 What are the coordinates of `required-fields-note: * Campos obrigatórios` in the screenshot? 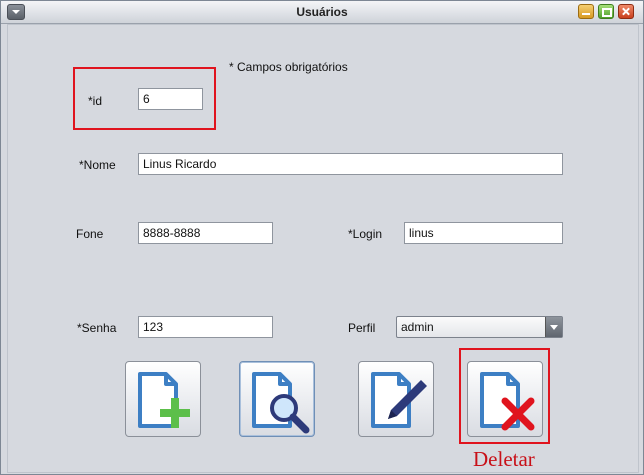 It's located at (288, 67).